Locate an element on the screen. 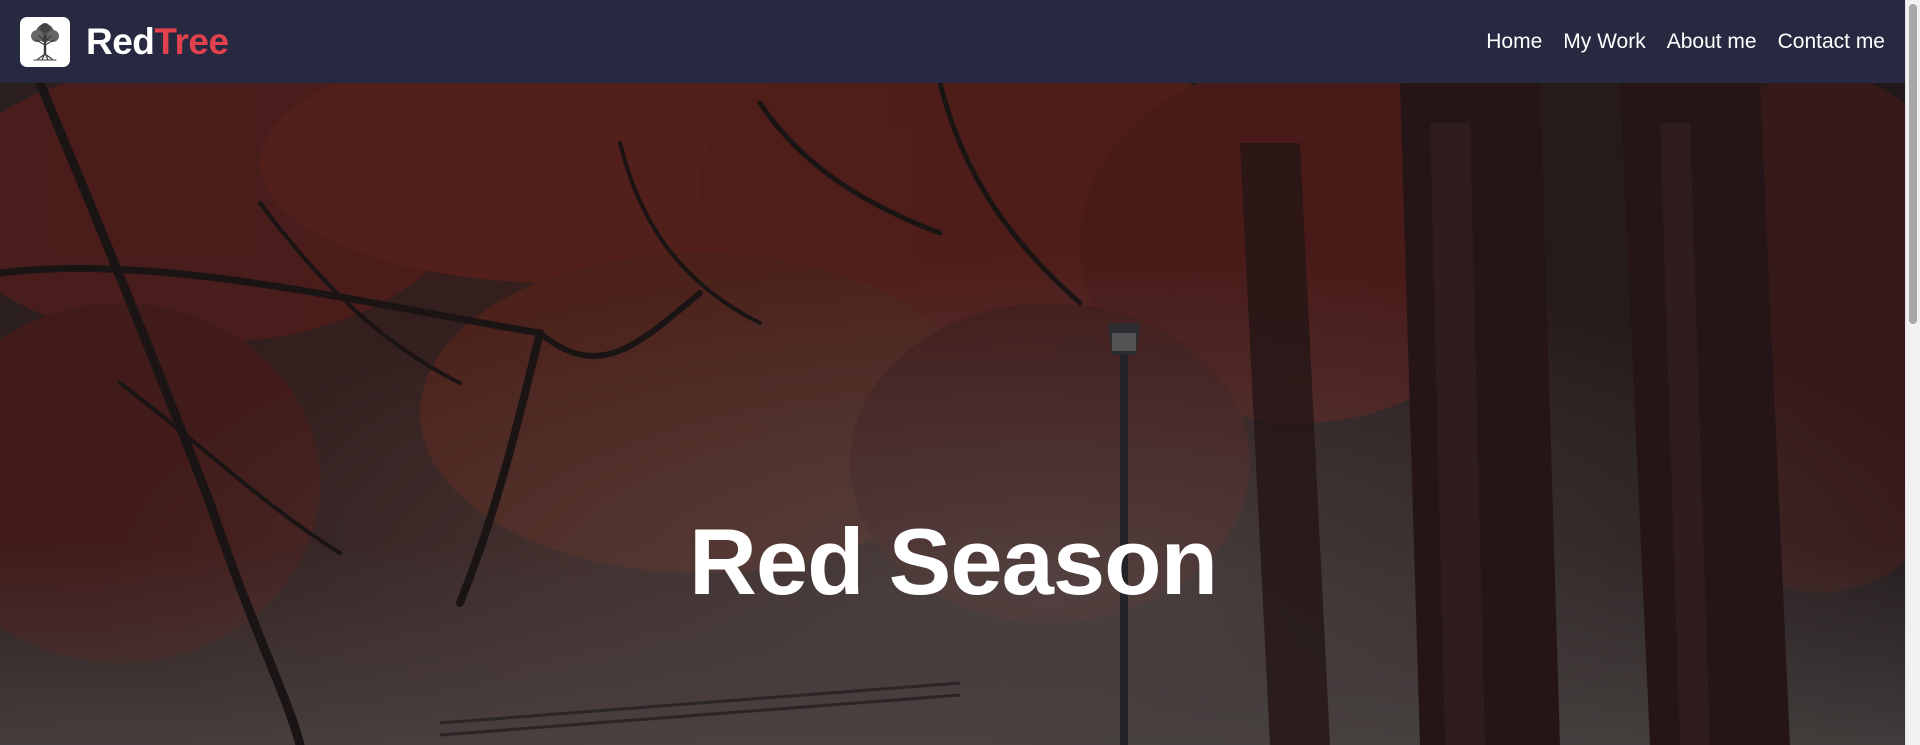 The width and height of the screenshot is (1920, 745). nav-link-home: Home is located at coordinates (1514, 42).